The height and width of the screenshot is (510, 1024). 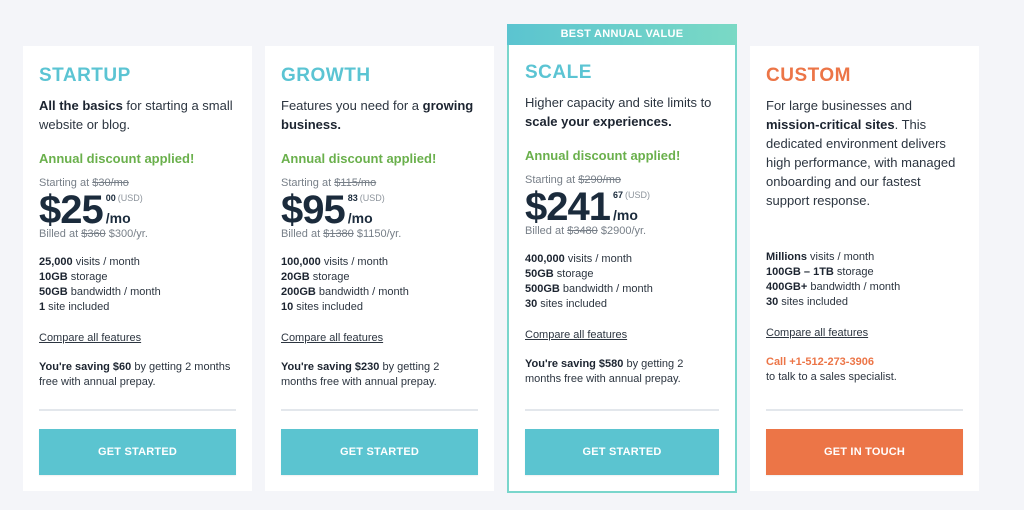 What do you see at coordinates (377, 234) in the screenshot?
I see `billed-new-price: $1150/yr.` at bounding box center [377, 234].